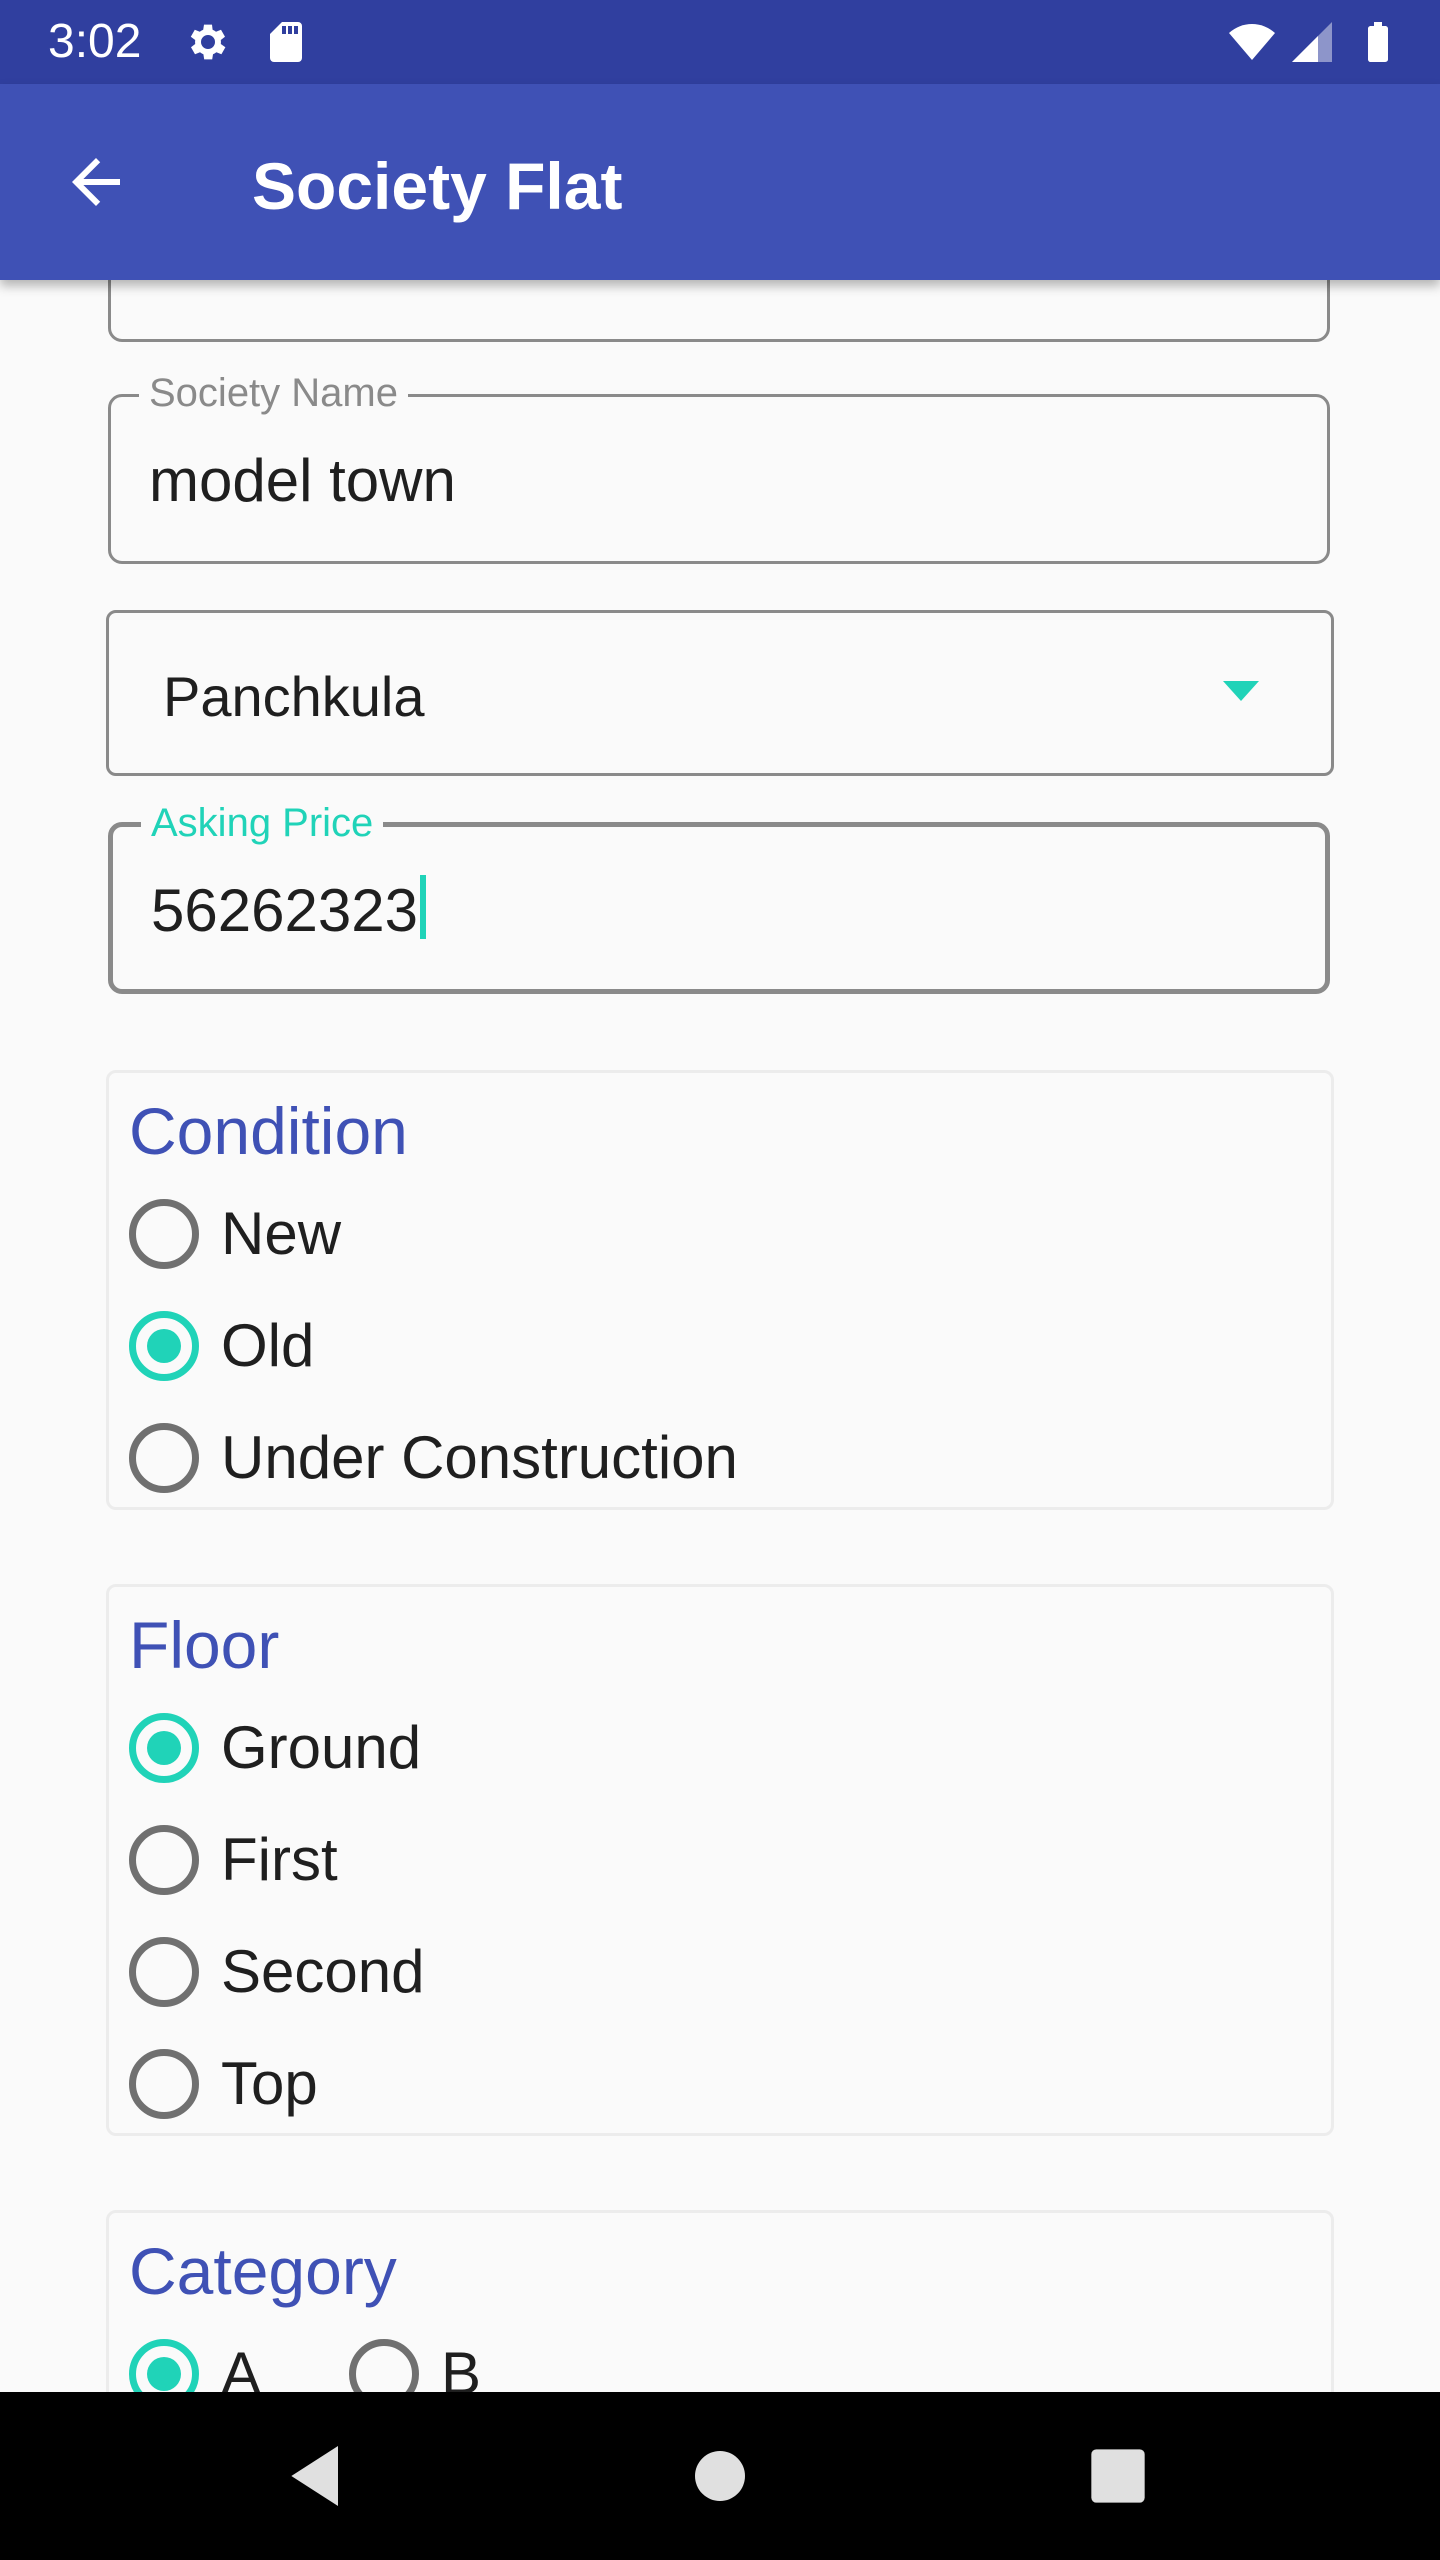 The width and height of the screenshot is (1440, 2560). I want to click on asking-price-value: 56262323, so click(284, 910).